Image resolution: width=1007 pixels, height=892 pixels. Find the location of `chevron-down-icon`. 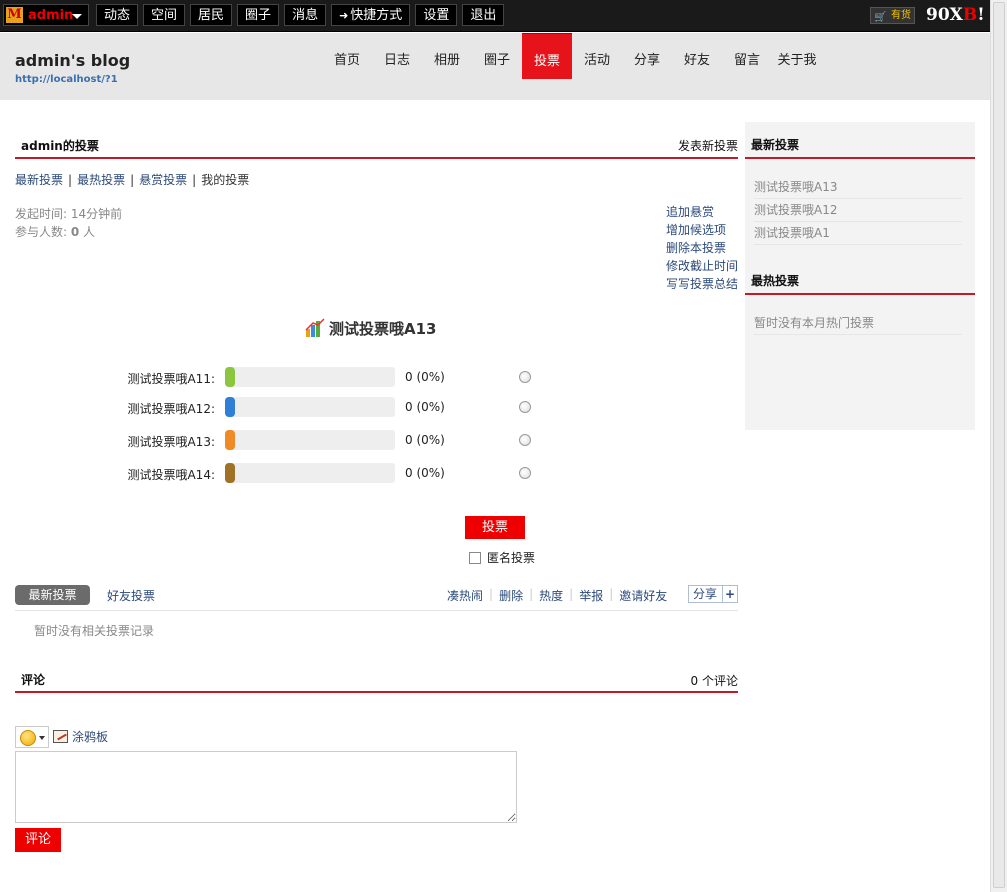

chevron-down-icon is located at coordinates (77, 16).